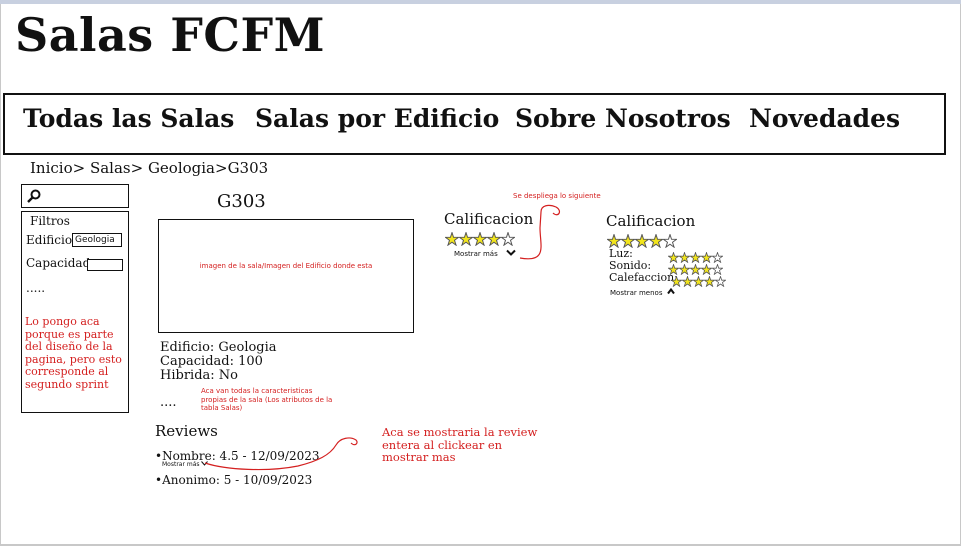 The width and height of the screenshot is (961, 546). What do you see at coordinates (281, 454) in the screenshot?
I see `review-arrow` at bounding box center [281, 454].